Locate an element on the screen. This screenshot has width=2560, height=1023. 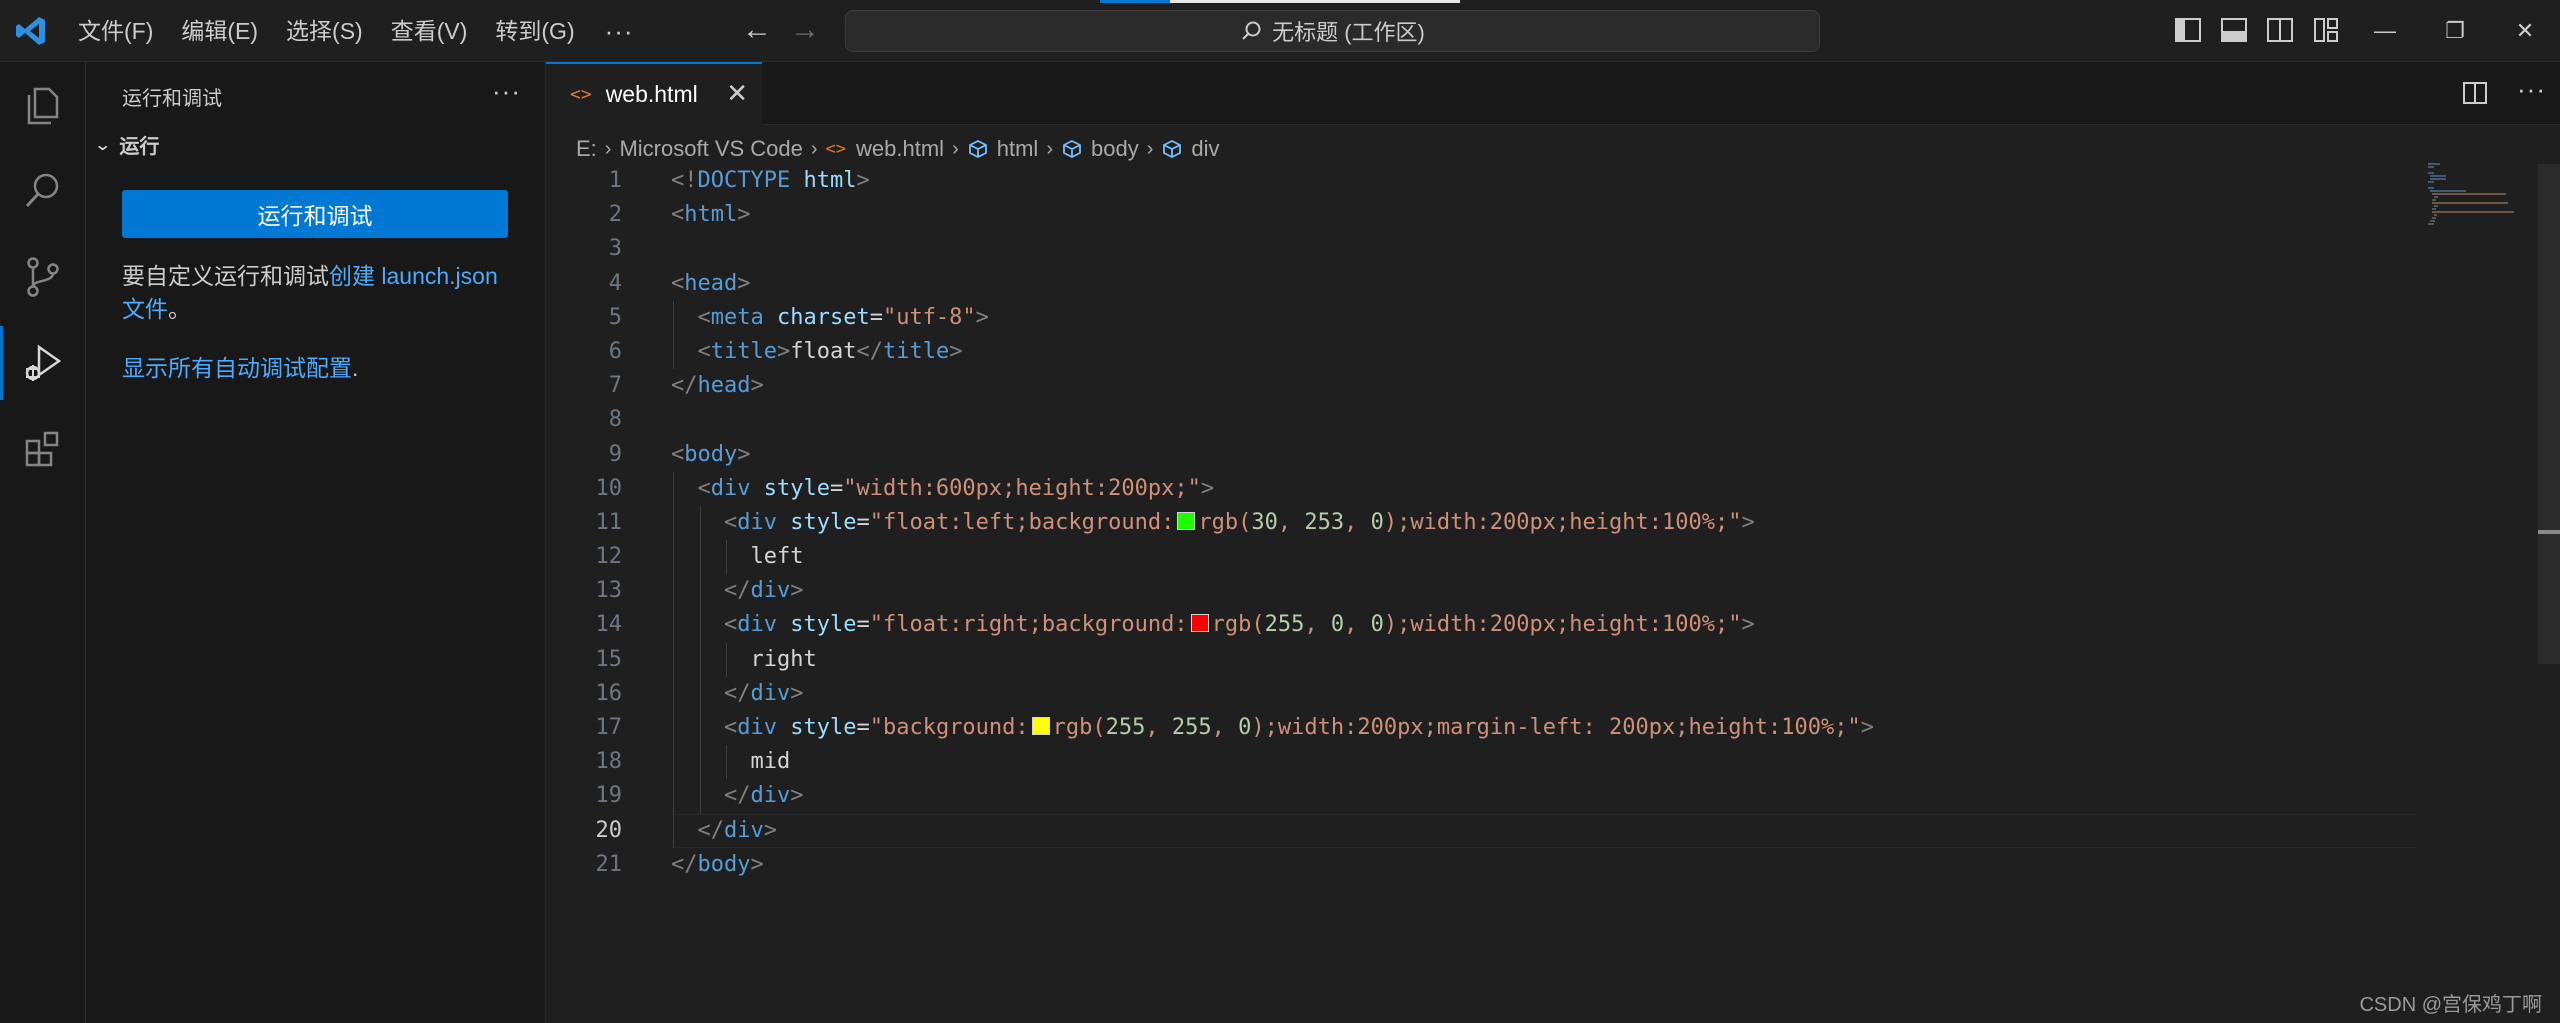
code-line: 6 <title>float</title> is located at coordinates (1481, 352).